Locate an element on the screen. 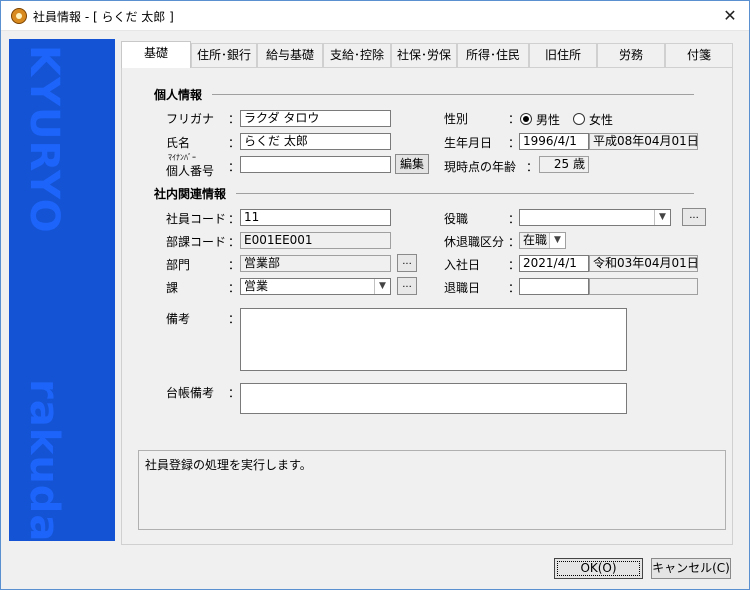  tab-address-bank: 住所･銀行 is located at coordinates (224, 55).